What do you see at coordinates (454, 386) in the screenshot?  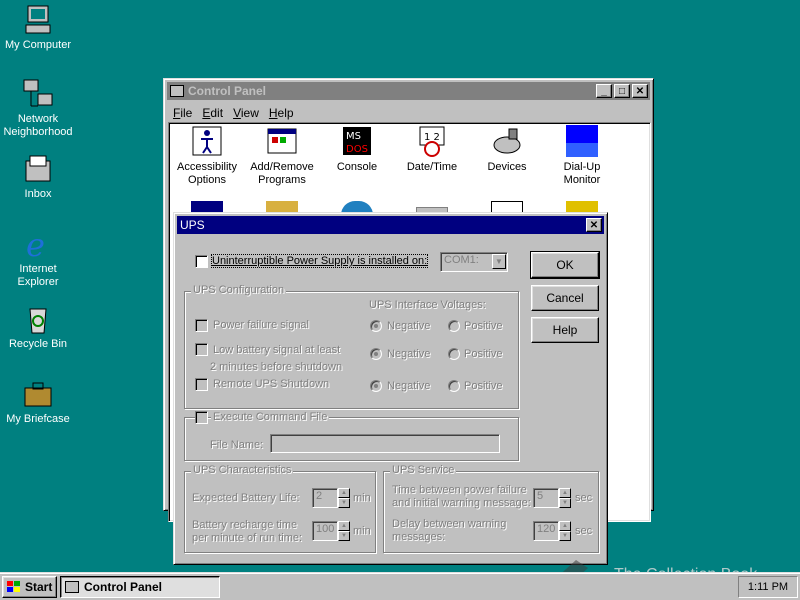 I see `remote-shutdown-positive-radio` at bounding box center [454, 386].